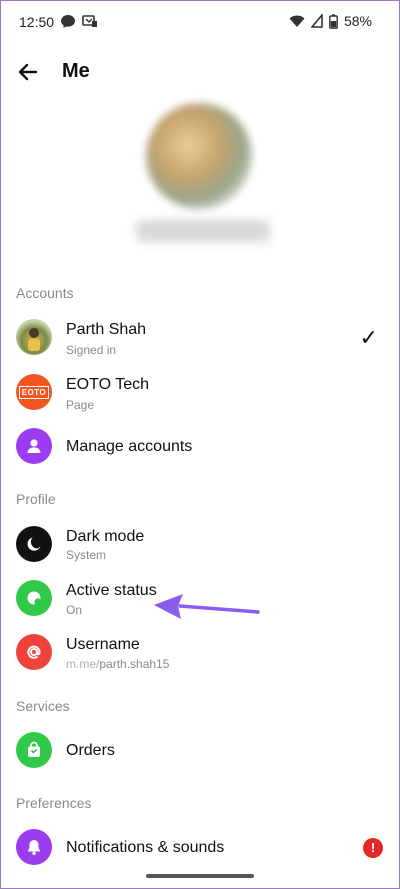 Image resolution: width=400 pixels, height=889 pixels. I want to click on bell-icon, so click(34, 847).